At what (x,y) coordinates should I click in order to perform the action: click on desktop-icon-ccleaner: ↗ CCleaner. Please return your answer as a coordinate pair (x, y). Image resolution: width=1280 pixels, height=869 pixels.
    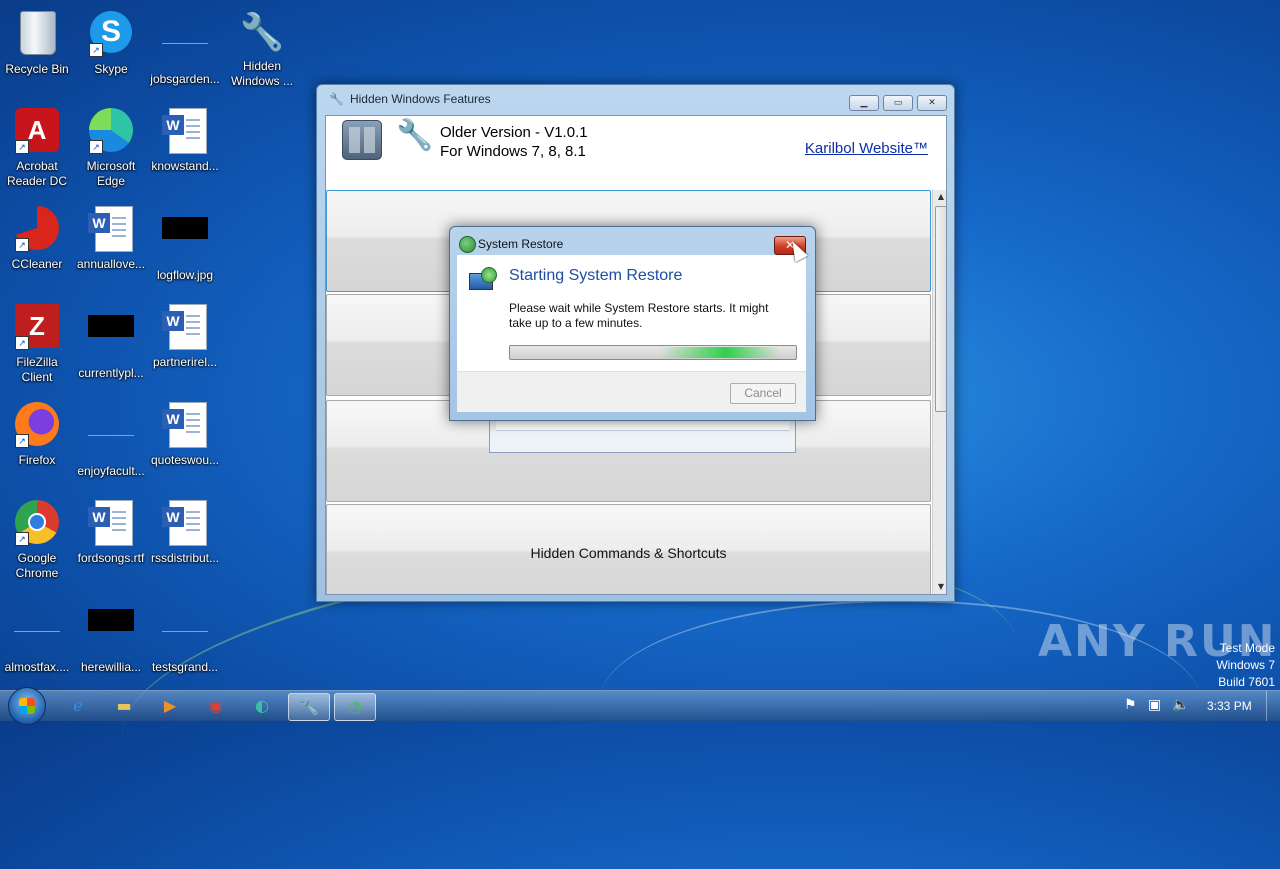
    Looking at the image, I should click on (37, 238).